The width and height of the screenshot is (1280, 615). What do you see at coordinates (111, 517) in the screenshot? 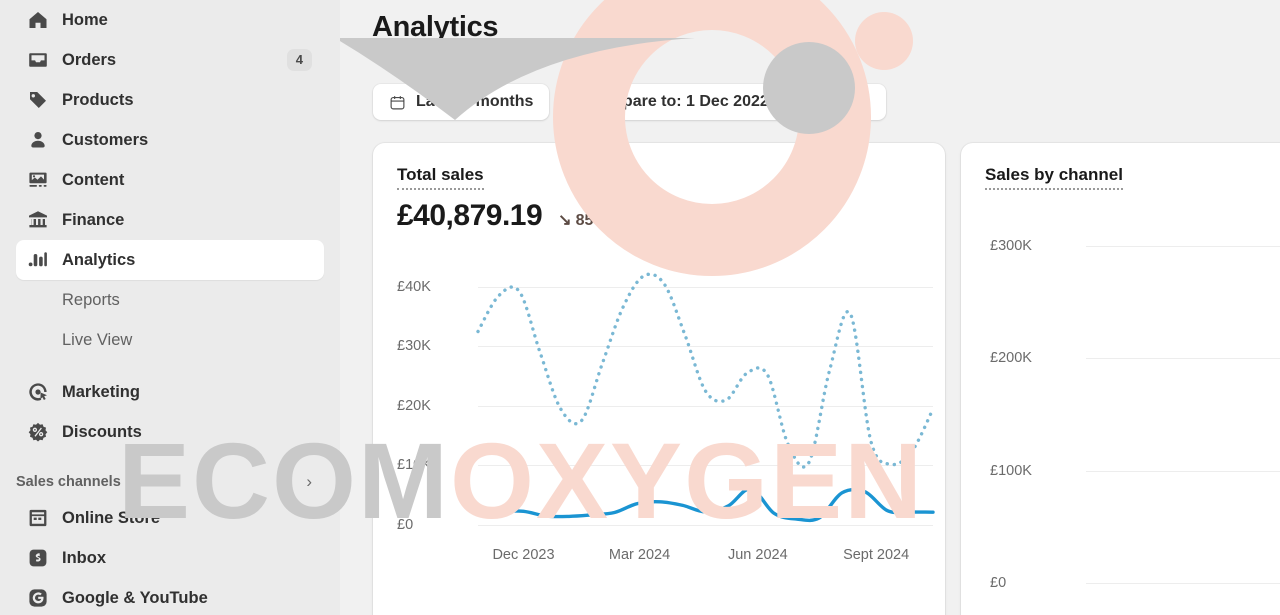
I see `sidebar-item-label: Online Store` at bounding box center [111, 517].